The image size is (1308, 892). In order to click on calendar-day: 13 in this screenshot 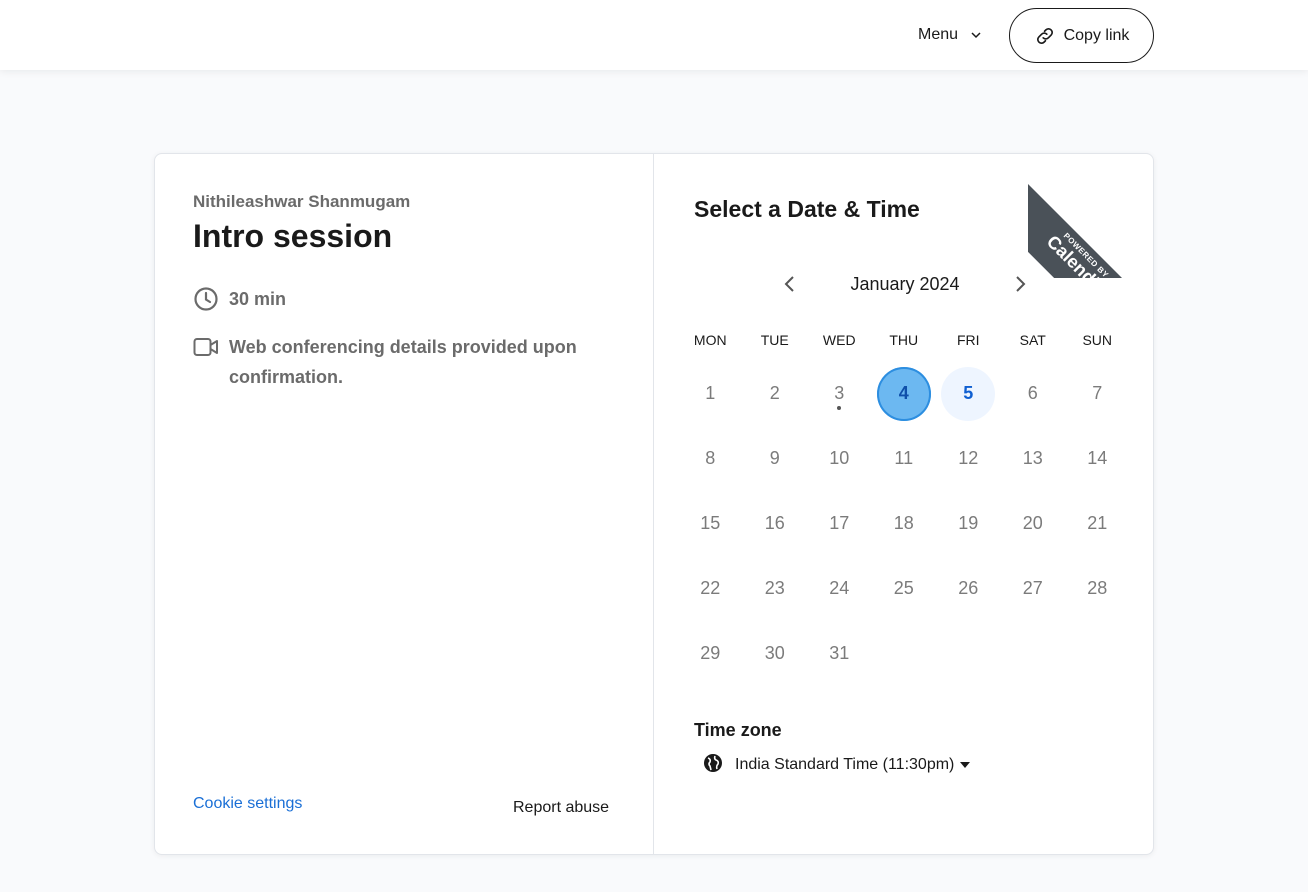, I will do `click(1033, 458)`.